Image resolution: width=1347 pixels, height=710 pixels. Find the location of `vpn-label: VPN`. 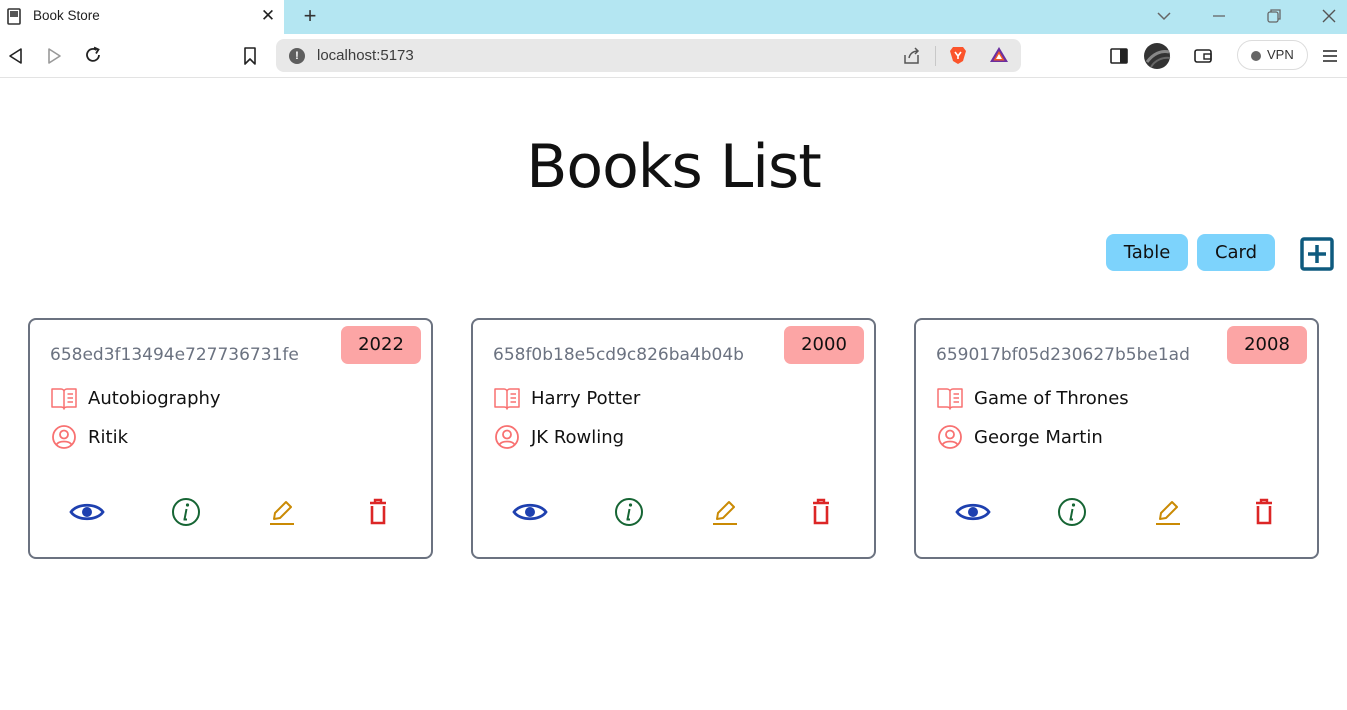

vpn-label: VPN is located at coordinates (1280, 54).